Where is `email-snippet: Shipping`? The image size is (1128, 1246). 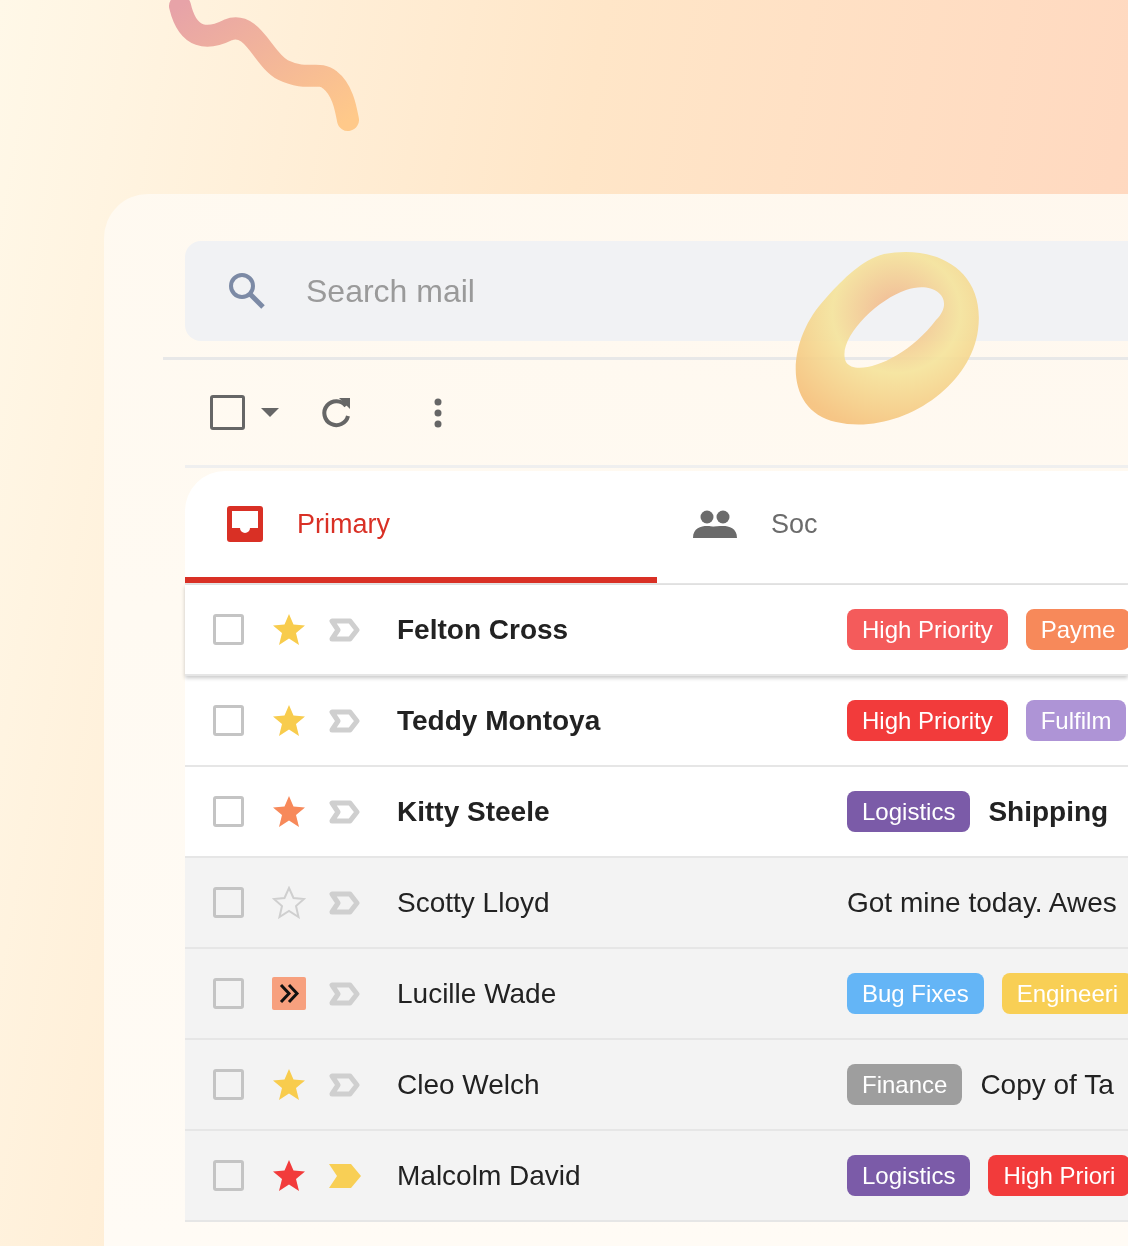
email-snippet: Shipping is located at coordinates (1048, 811).